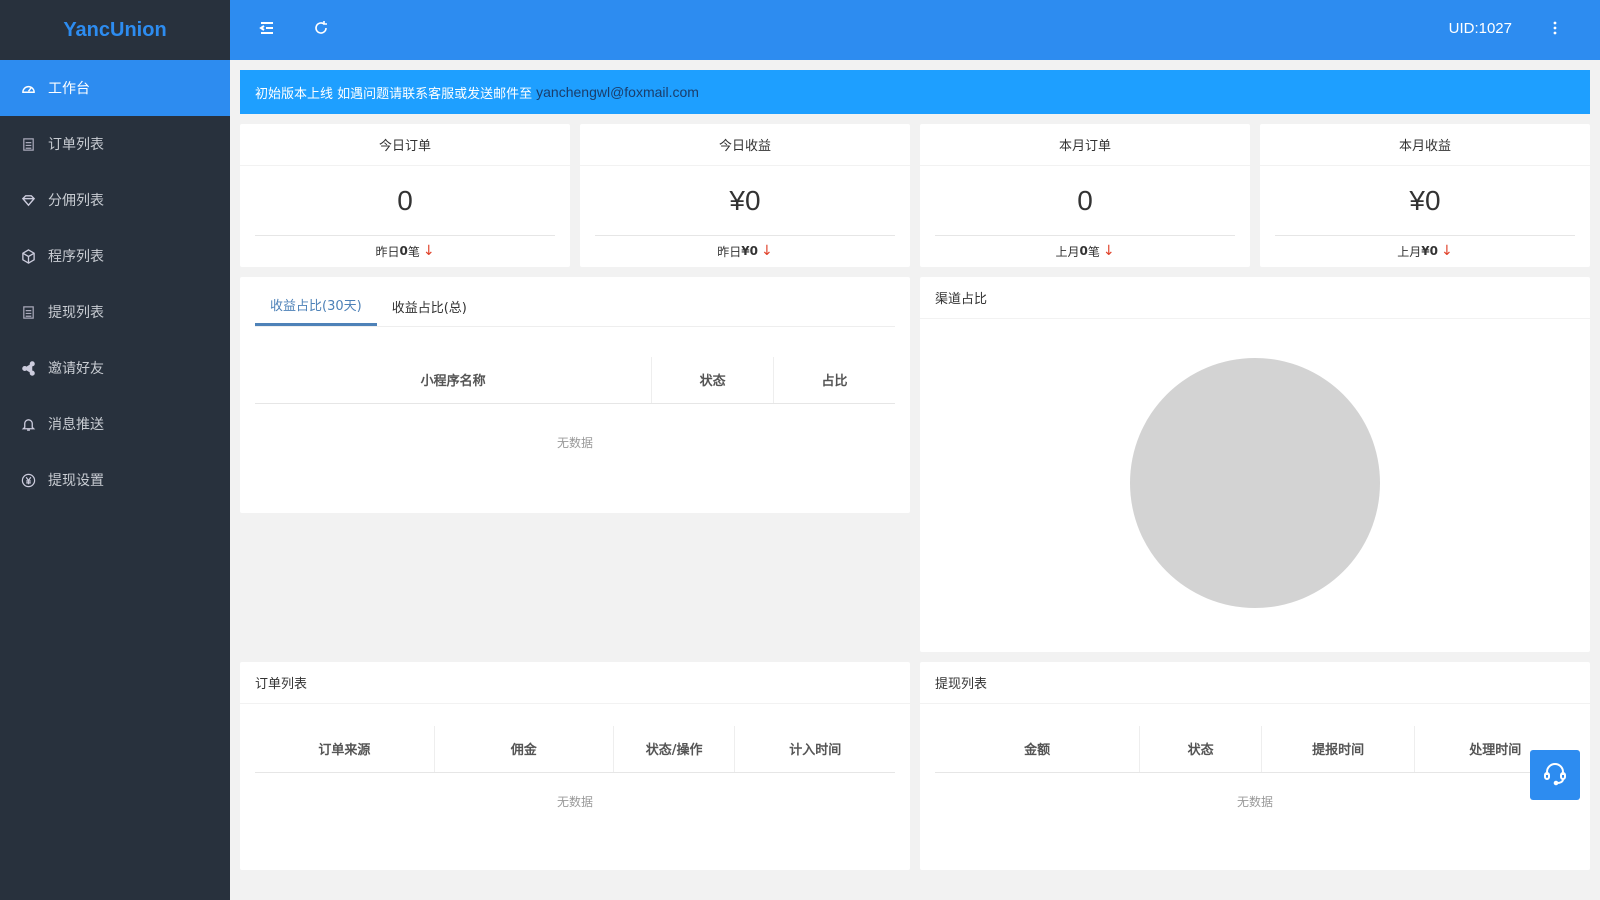 The width and height of the screenshot is (1600, 900). Describe the element at coordinates (915, 30) in the screenshot. I see `top-header: UID:1027` at that location.